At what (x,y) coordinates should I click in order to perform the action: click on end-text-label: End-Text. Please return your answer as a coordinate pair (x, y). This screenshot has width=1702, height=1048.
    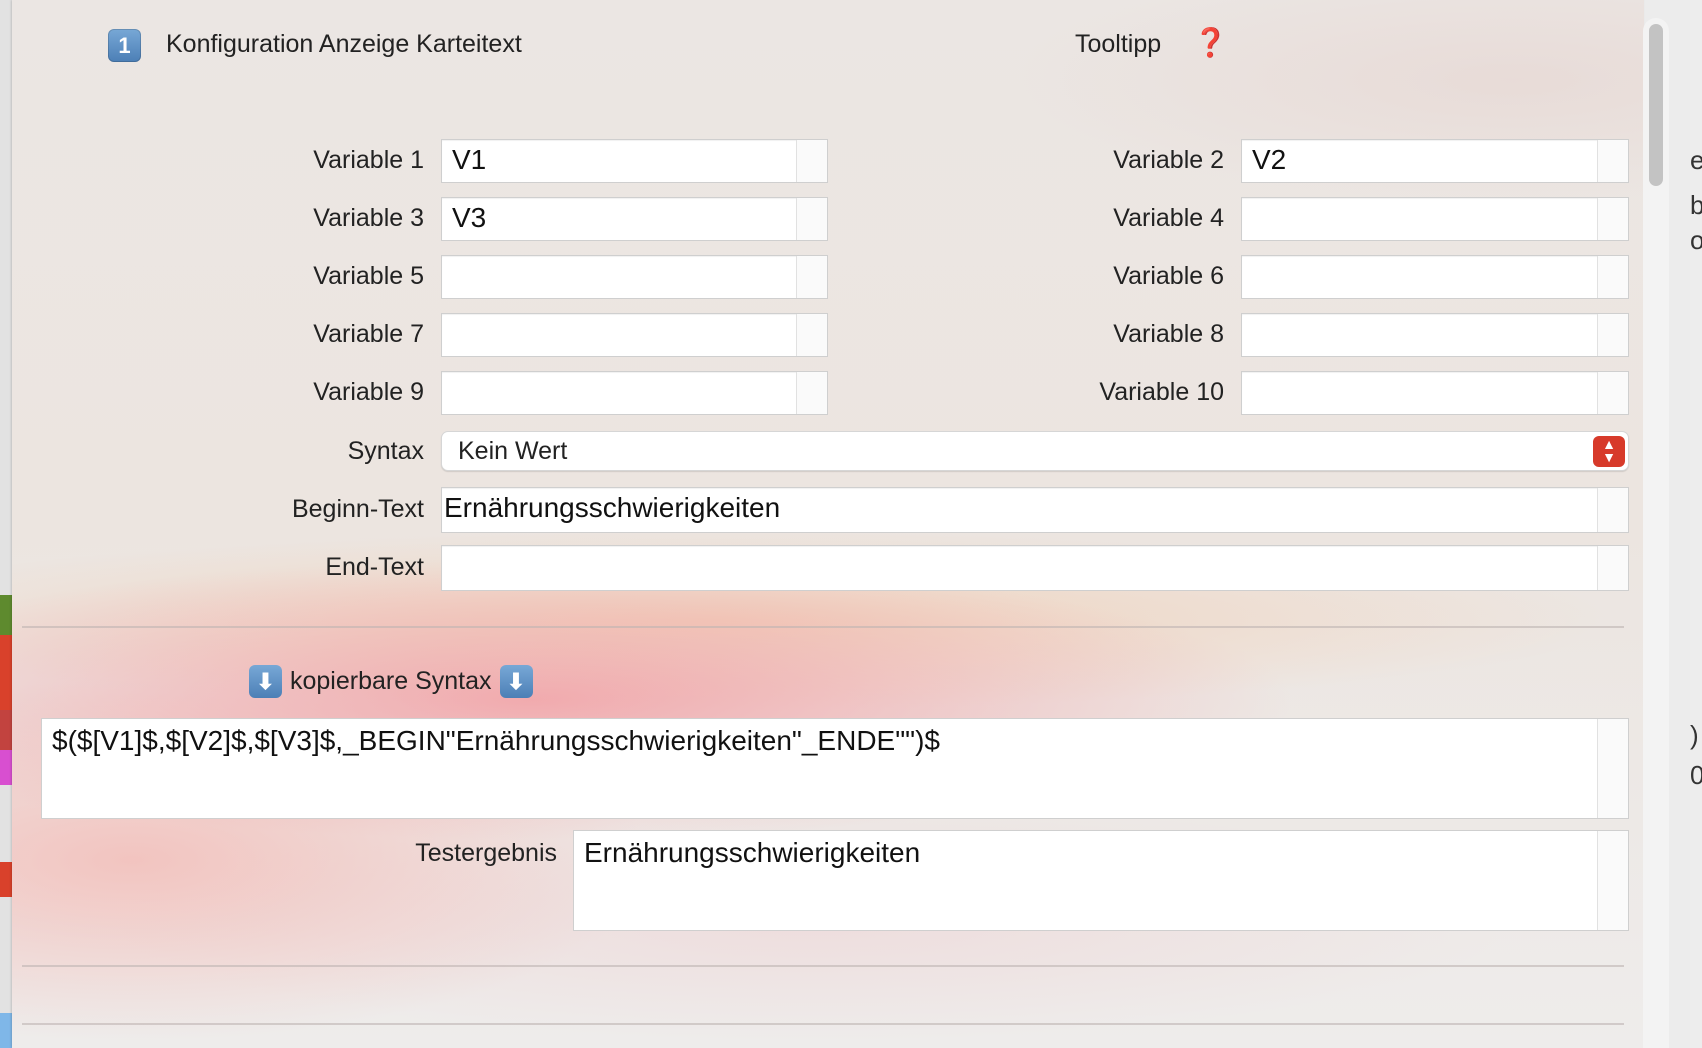
    Looking at the image, I should click on (374, 567).